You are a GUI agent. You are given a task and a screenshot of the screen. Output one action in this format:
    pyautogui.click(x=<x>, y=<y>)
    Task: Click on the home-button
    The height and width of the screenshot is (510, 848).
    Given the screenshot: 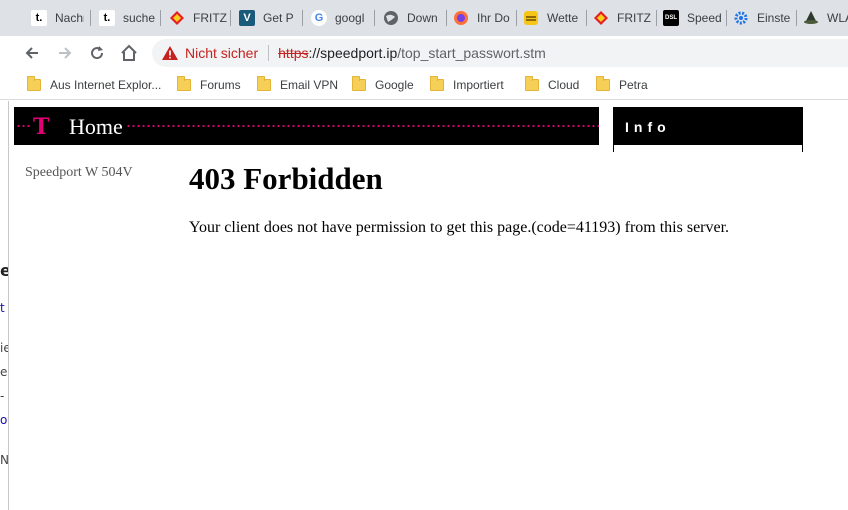 What is the action you would take?
    pyautogui.click(x=129, y=53)
    